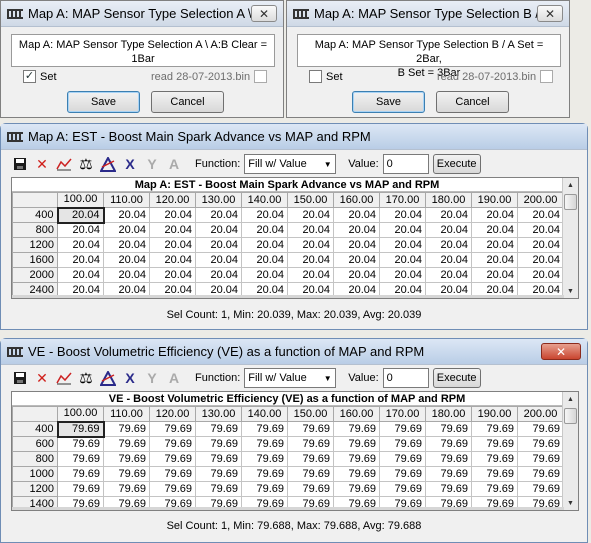 The height and width of the screenshot is (543, 591). I want to click on column-header: 140.00, so click(264, 414).